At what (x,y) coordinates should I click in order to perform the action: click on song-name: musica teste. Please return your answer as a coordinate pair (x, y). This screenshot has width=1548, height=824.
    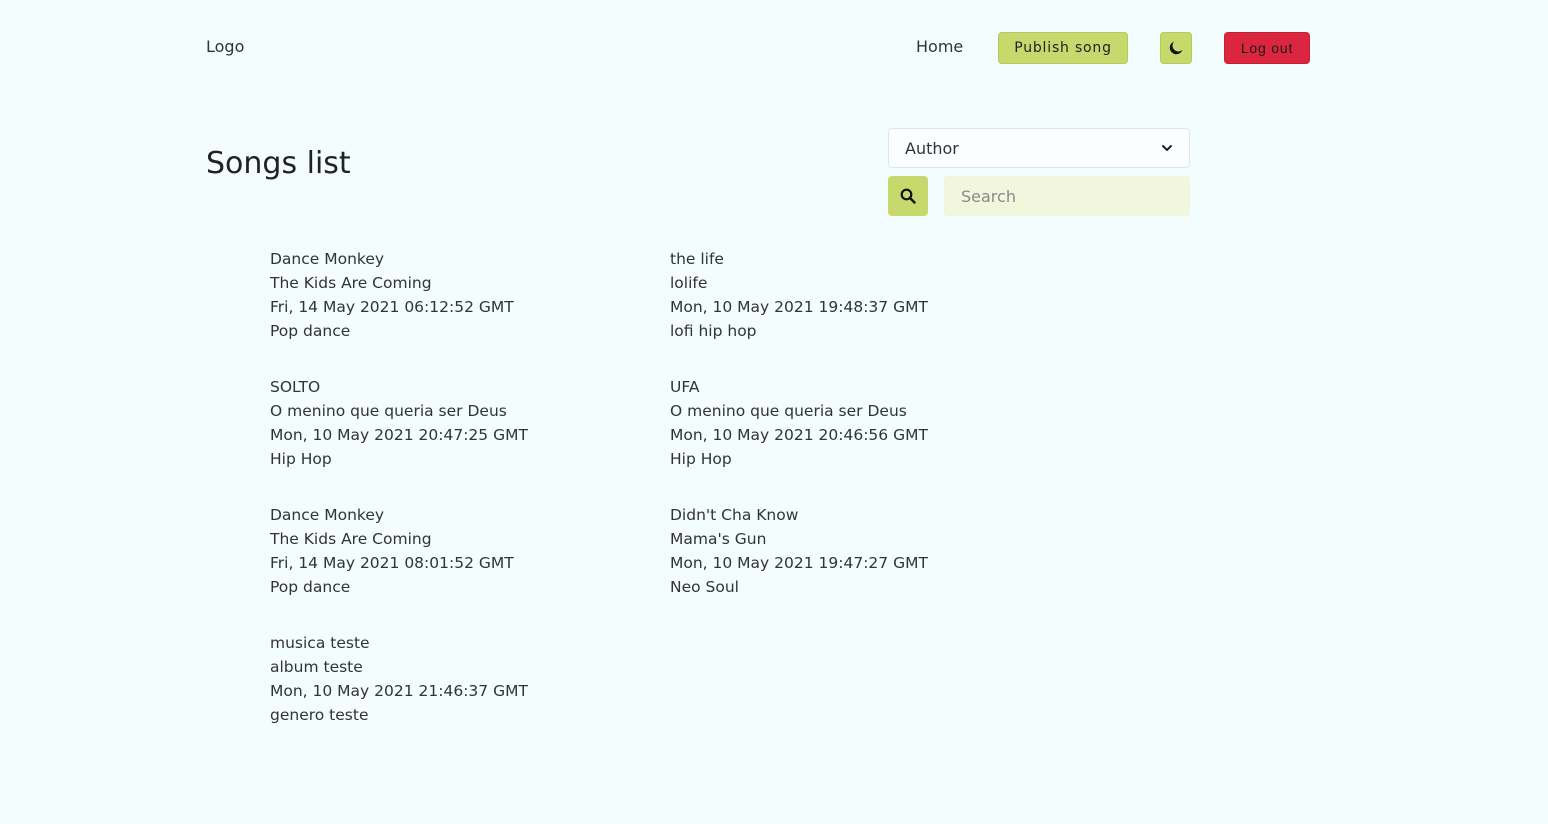
    Looking at the image, I should click on (320, 643).